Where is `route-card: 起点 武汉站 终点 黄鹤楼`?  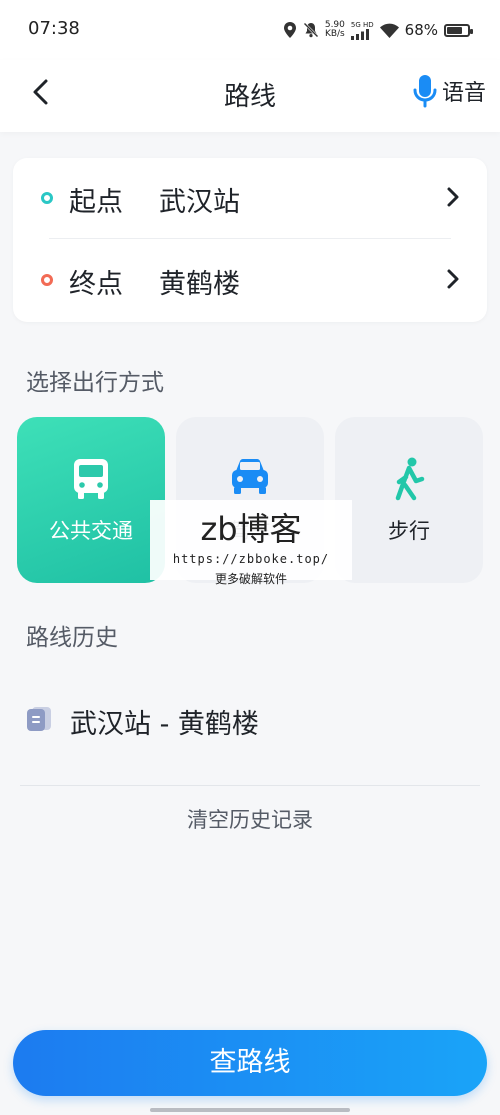 route-card: 起点 武汉站 终点 黄鹤楼 is located at coordinates (250, 240).